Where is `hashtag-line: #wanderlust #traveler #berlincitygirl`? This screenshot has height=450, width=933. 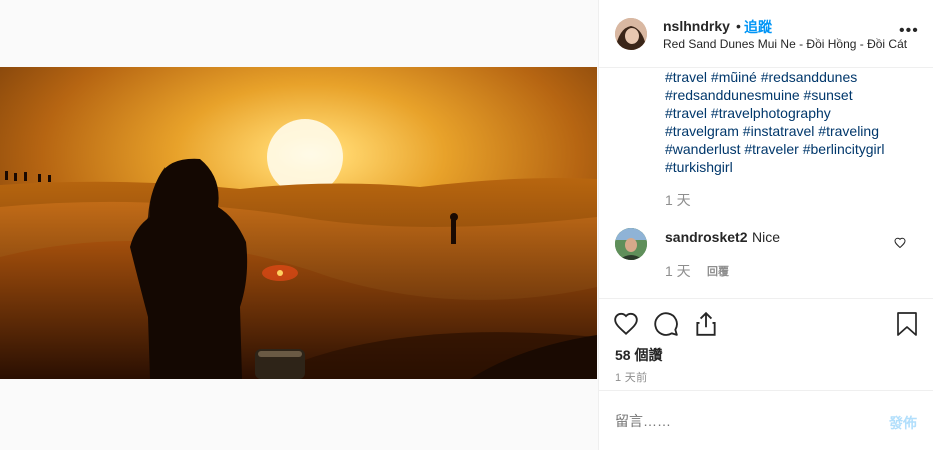
hashtag-line: #wanderlust #traveler #berlincitygirl is located at coordinates (790, 149).